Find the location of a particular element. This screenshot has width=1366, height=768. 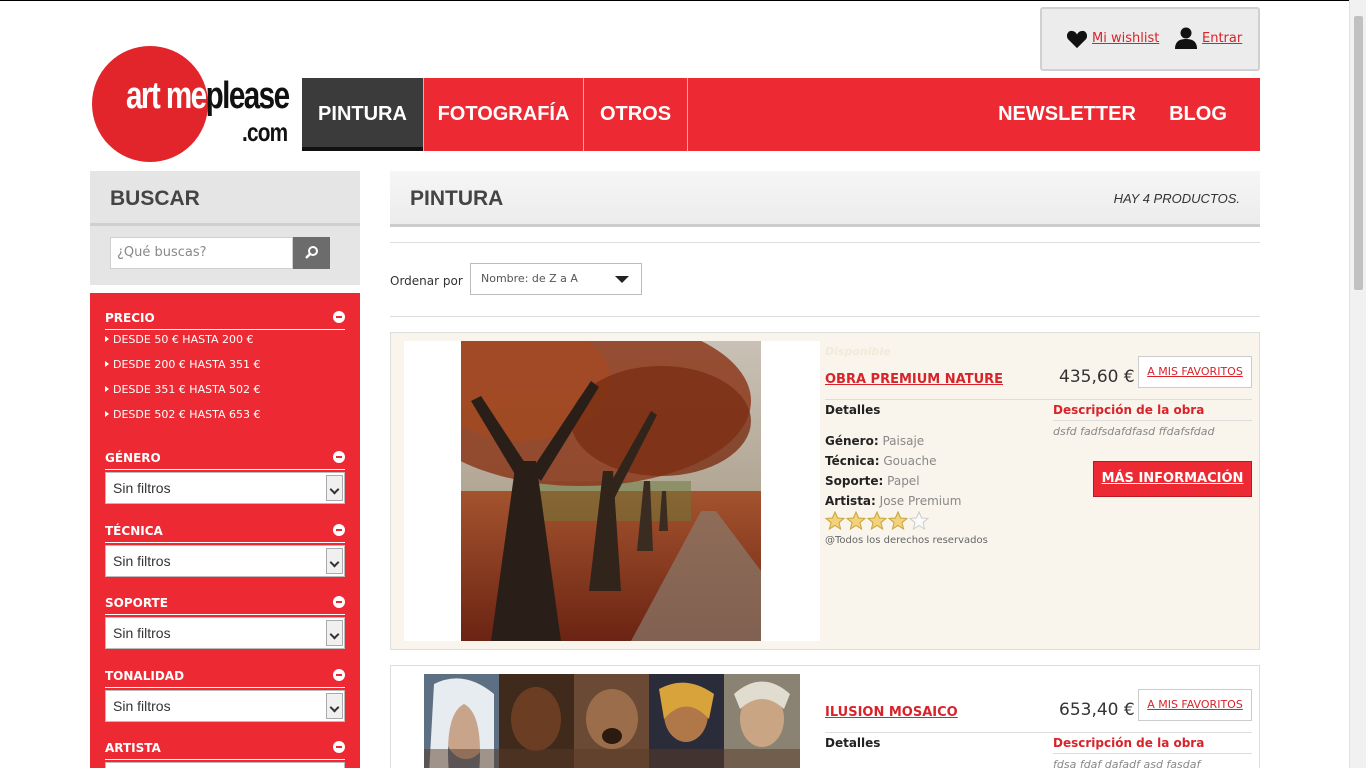

sort-select: Nombre: de Z a A is located at coordinates (556, 279).